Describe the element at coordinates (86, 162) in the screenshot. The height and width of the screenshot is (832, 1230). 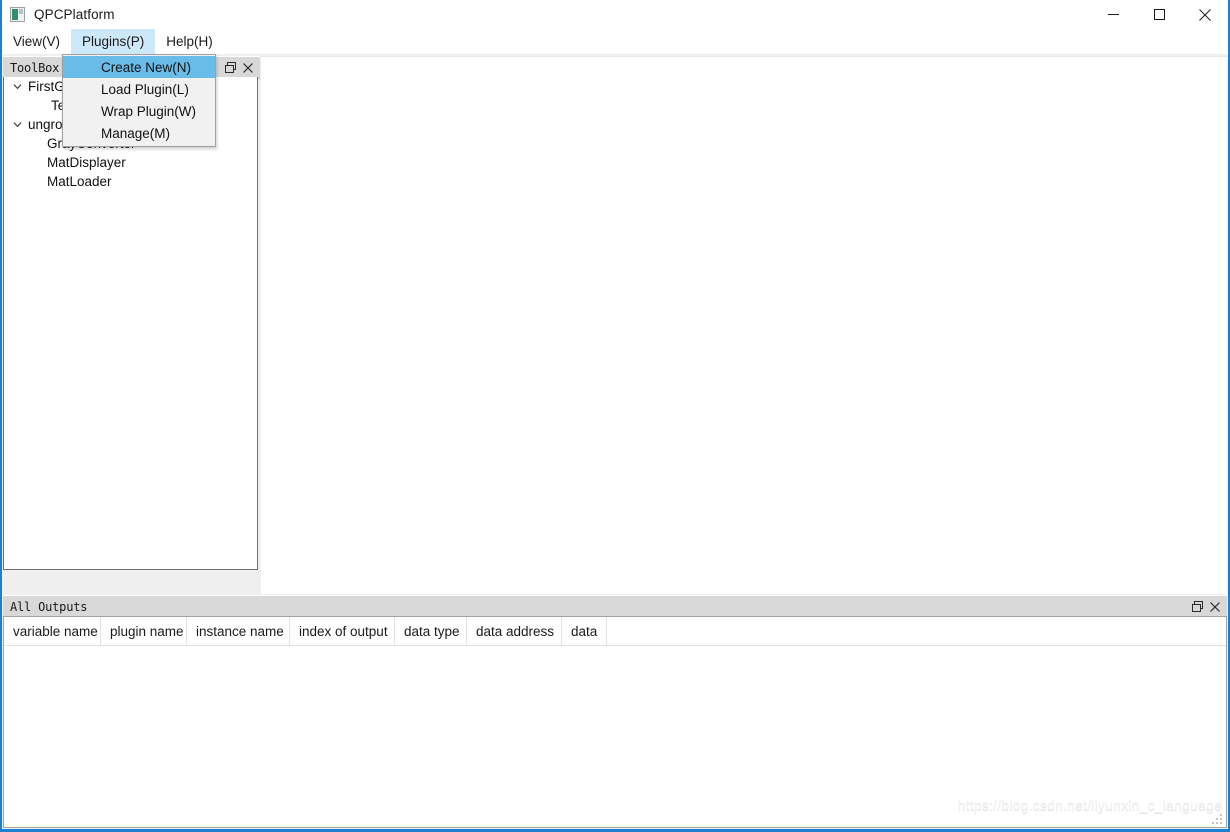
I see `tree-item-label: MatDisplayer` at that location.